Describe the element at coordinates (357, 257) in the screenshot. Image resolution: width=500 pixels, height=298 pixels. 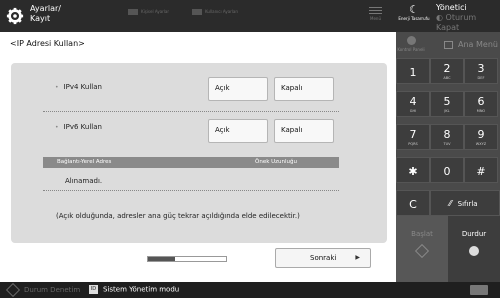
I see `arrow-right-icon: ▶` at that location.